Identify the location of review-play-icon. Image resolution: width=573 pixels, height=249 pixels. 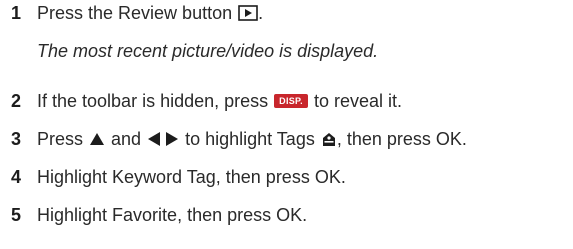
(248, 13).